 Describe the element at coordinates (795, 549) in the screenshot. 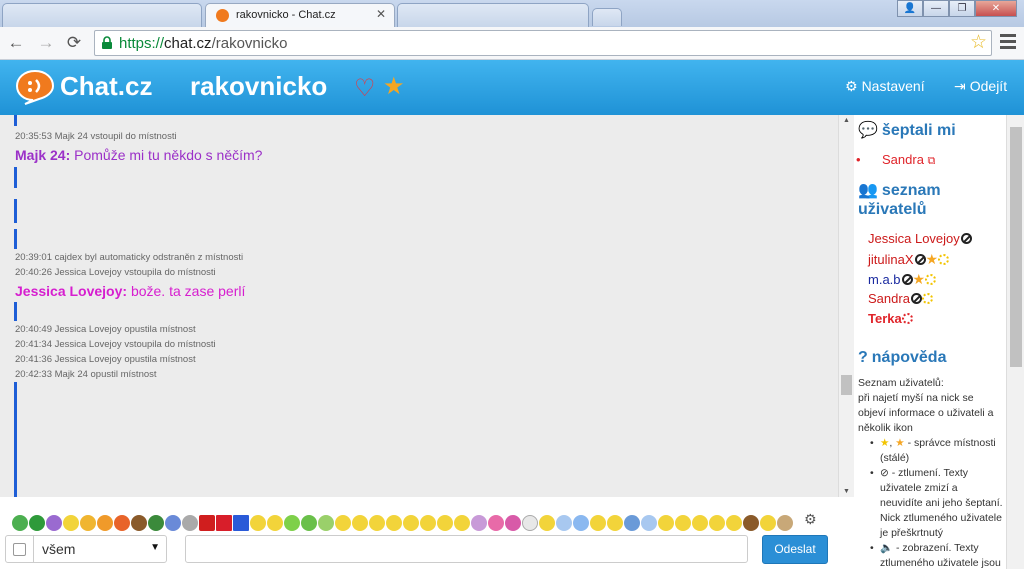

I see `send-button: Odeslat` at that location.